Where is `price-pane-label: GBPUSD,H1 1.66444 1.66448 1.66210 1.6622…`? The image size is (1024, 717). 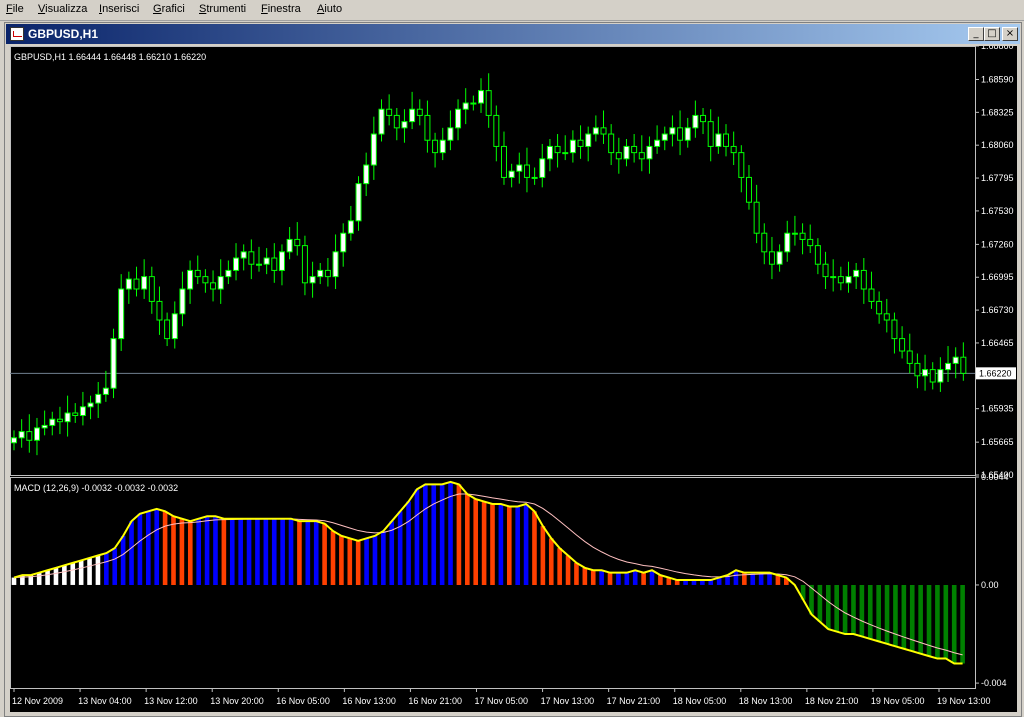
price-pane-label: GBPUSD,H1 1.66444 1.66448 1.66210 1.6622… is located at coordinates (110, 57).